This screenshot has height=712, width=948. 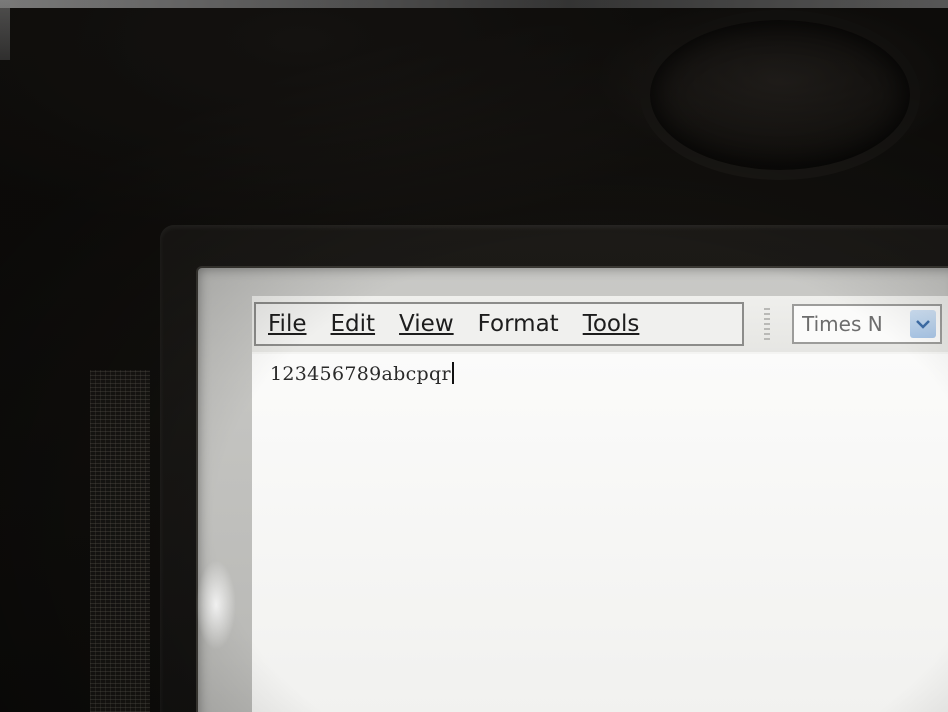 I want to click on font-family-select: Times N, so click(x=867, y=324).